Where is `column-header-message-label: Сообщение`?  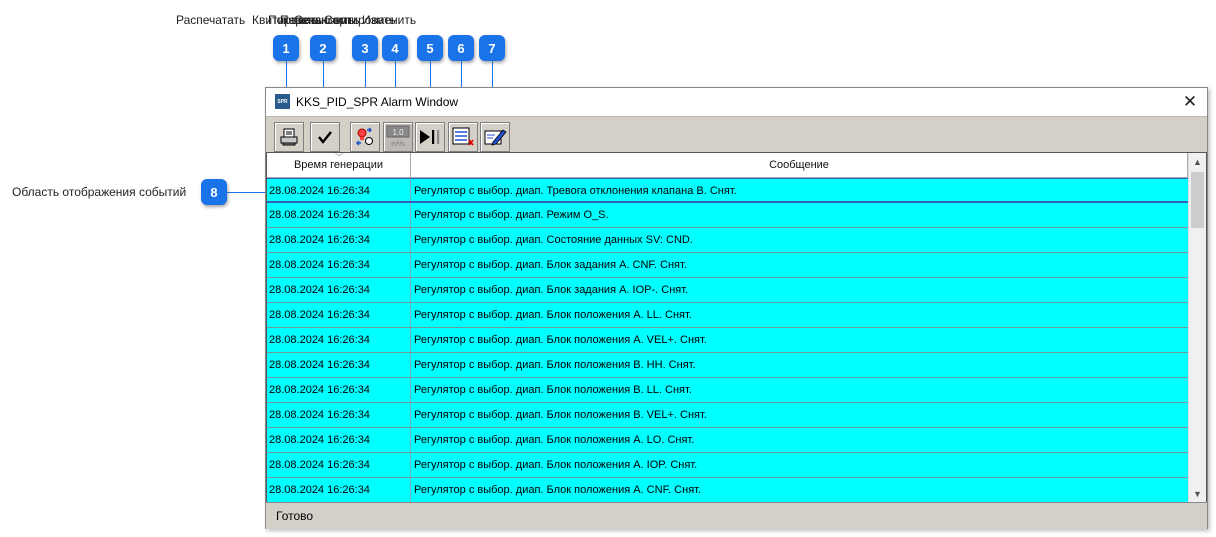 column-header-message-label: Сообщение is located at coordinates (799, 165).